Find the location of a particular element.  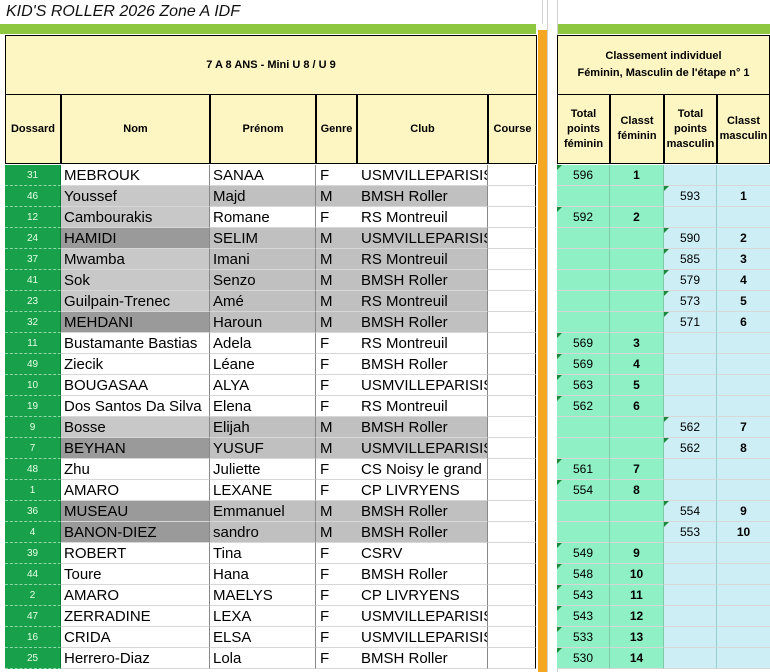

col-total-masculin: Total points masculin is located at coordinates (690, 129).